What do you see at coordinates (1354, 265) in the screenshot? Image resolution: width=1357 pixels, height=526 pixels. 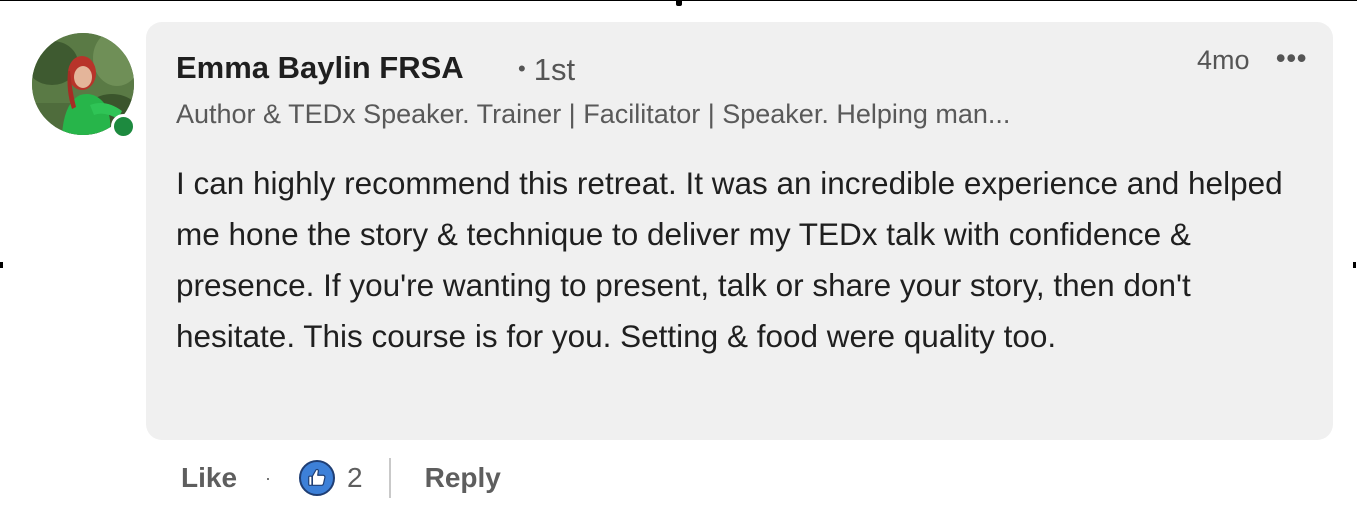 I see `frame-right-handle` at bounding box center [1354, 265].